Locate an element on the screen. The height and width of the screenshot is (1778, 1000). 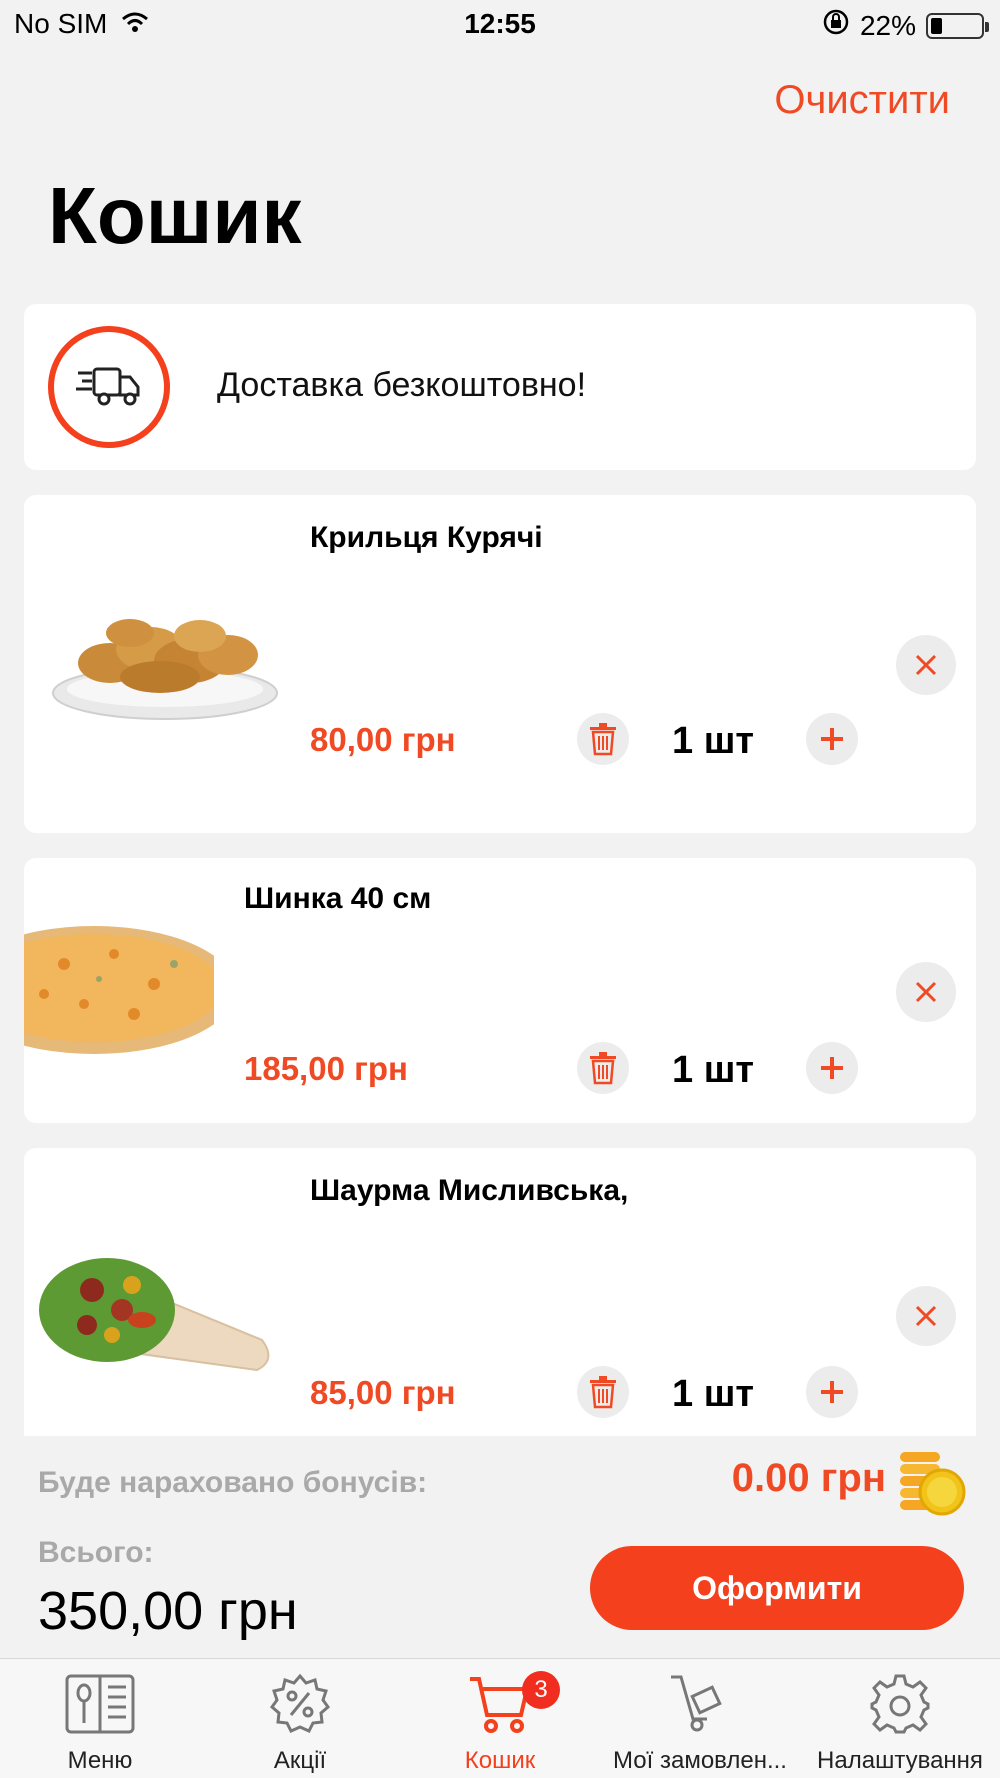
tab-cart: 3 Кошик is located at coordinates (500, 1718).